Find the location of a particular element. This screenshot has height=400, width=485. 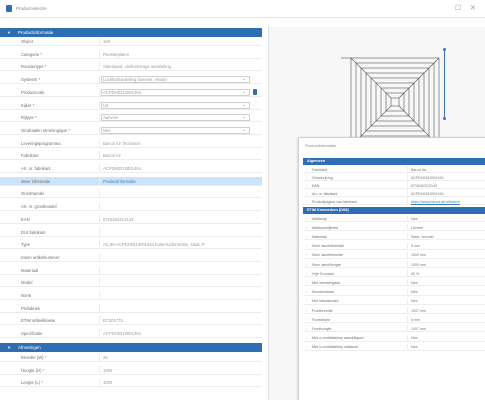

property-row: ETIM artikelklasse EC001775 is located at coordinates (131, 321).